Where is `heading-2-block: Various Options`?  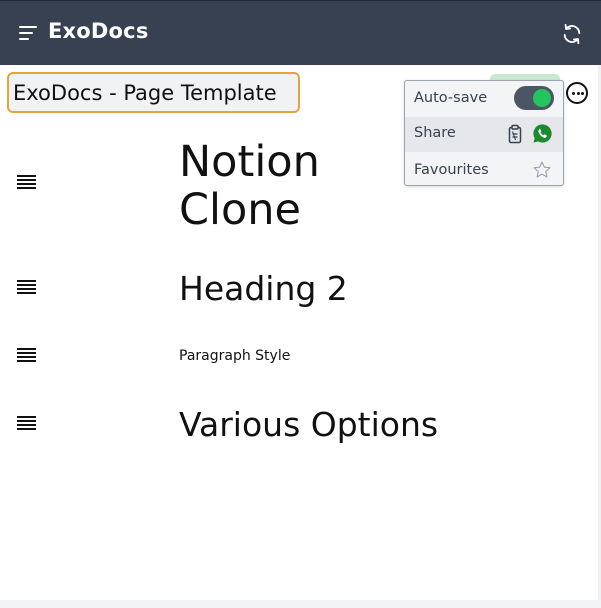
heading-2-block: Various Options is located at coordinates (308, 425).